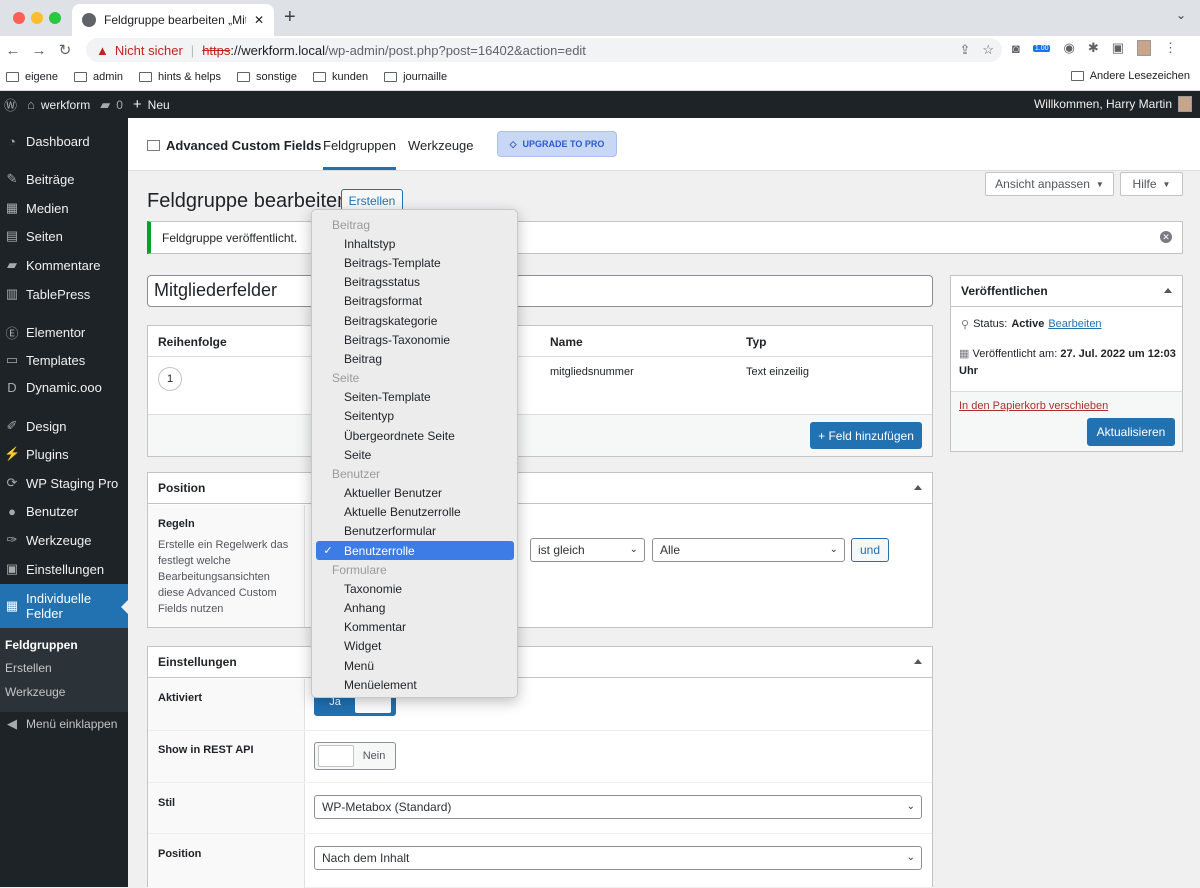 The height and width of the screenshot is (888, 1200). Describe the element at coordinates (393, 493) in the screenshot. I see `option-item: Aktueller Benutzer` at that location.